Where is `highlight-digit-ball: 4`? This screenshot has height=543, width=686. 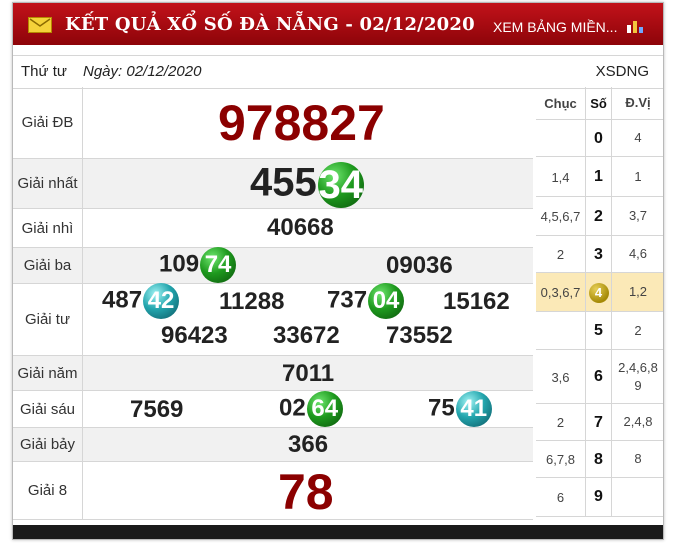
highlight-digit-ball: 4 is located at coordinates (598, 292).